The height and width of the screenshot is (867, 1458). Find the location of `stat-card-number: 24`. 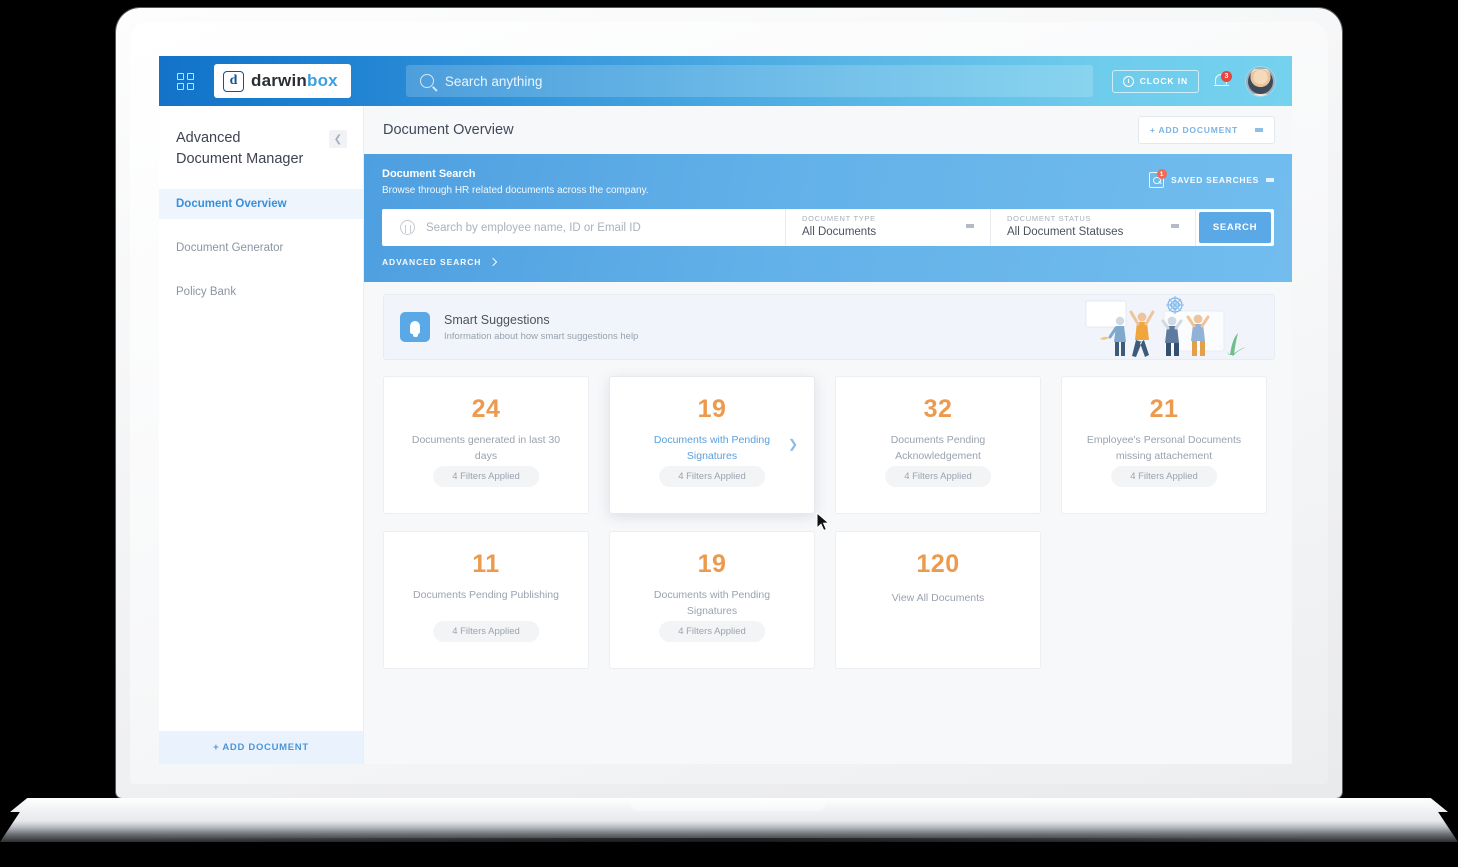

stat-card-number: 24 is located at coordinates (486, 409).